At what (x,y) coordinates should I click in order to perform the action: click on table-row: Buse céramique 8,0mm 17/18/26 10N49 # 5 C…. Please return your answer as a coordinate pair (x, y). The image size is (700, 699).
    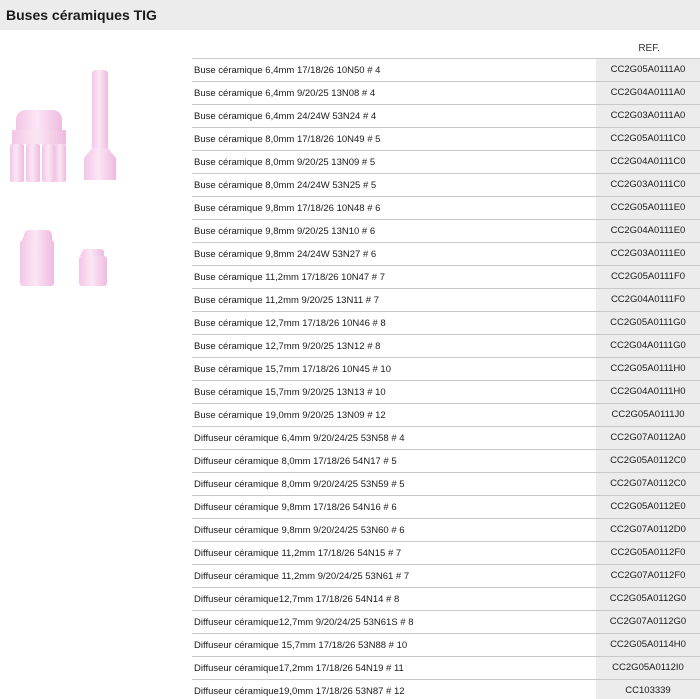
    Looking at the image, I should click on (446, 138).